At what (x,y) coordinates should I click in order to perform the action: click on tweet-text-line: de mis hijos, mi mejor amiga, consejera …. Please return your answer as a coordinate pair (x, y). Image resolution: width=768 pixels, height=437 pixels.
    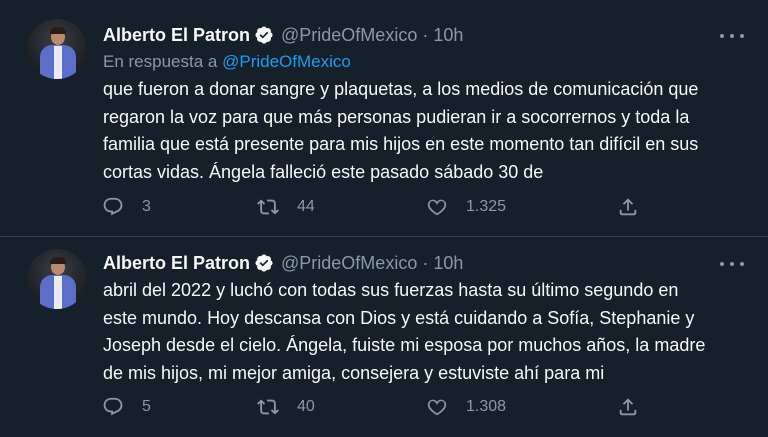
    Looking at the image, I should click on (354, 372).